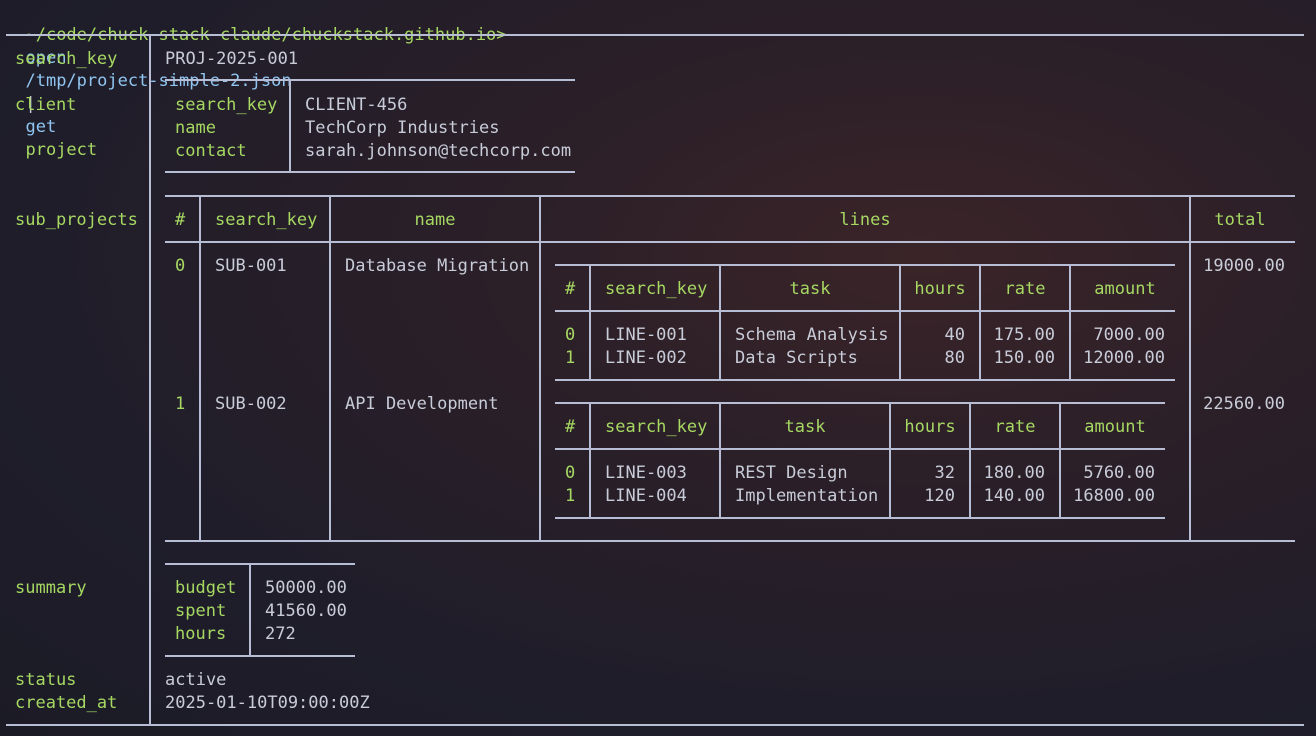  What do you see at coordinates (807, 496) in the screenshot?
I see `line-task: Implementation` at bounding box center [807, 496].